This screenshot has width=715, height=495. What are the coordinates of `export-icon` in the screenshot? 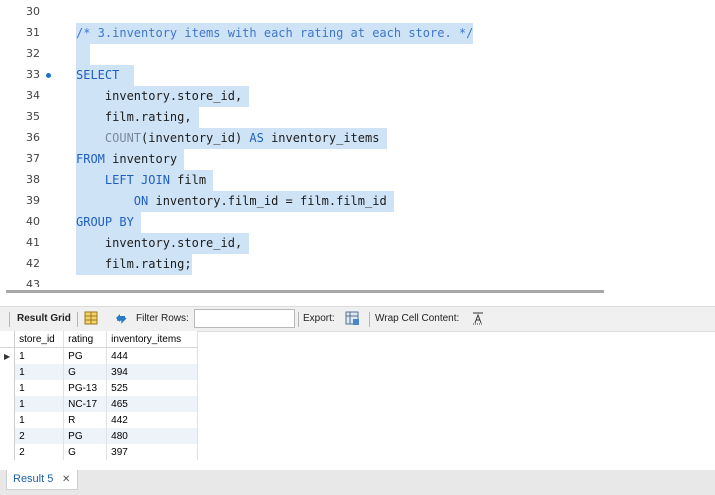 It's located at (352, 318).